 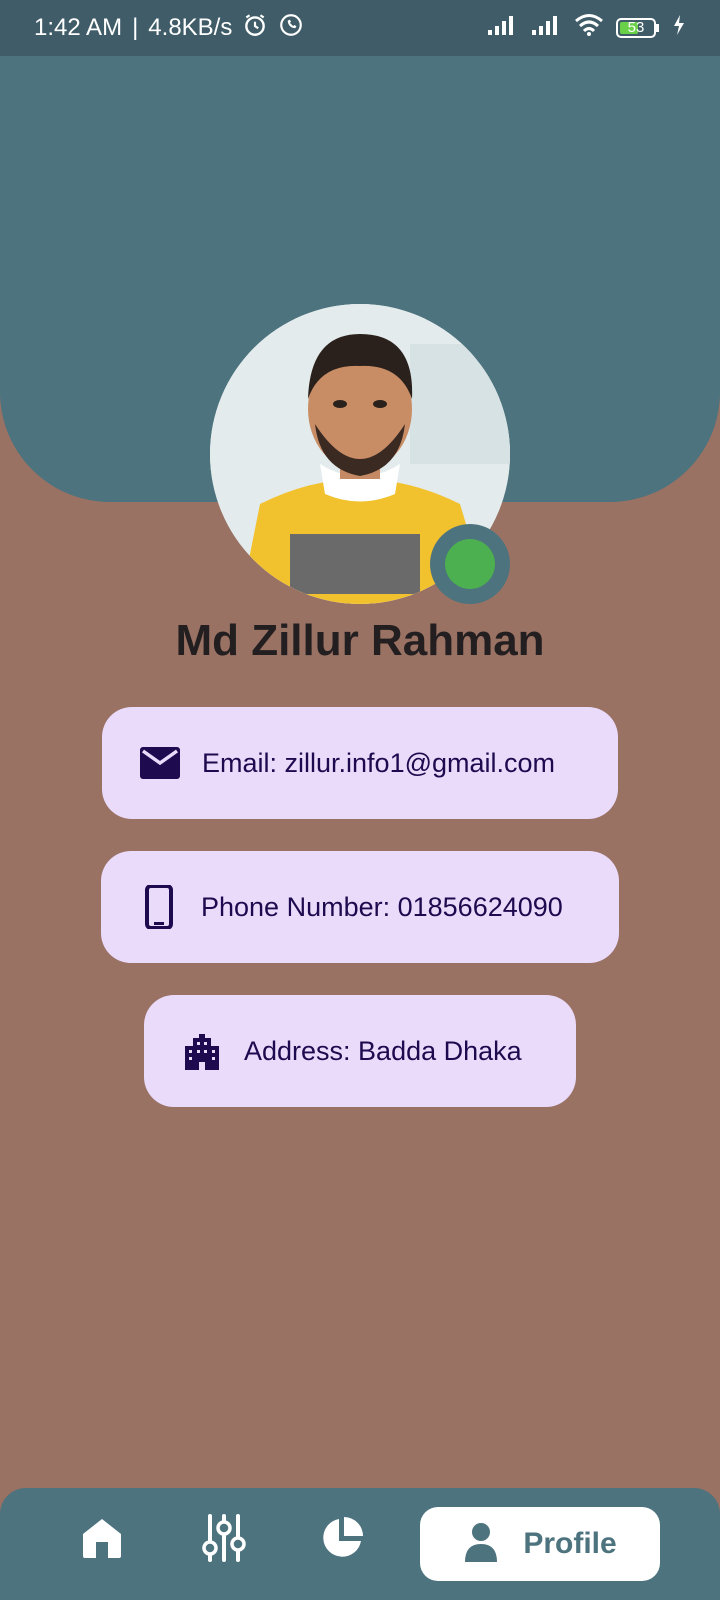 I want to click on nav-home-button, so click(x=102, y=1540).